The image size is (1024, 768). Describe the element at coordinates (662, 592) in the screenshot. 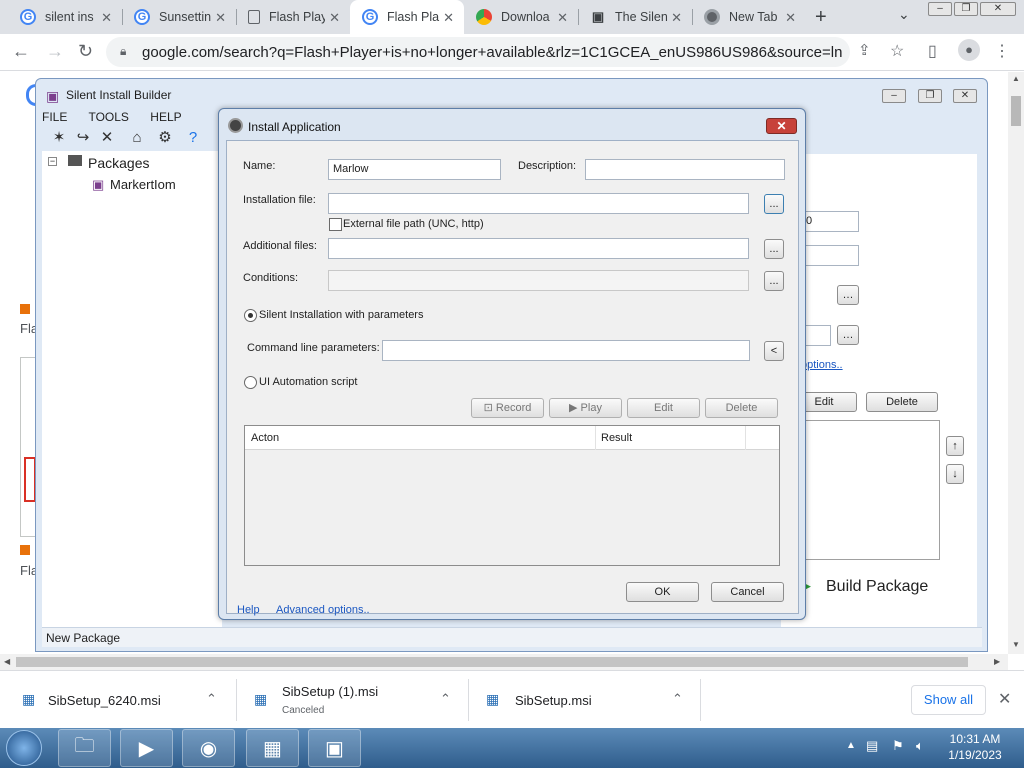

I see `ok-button: OK` at that location.